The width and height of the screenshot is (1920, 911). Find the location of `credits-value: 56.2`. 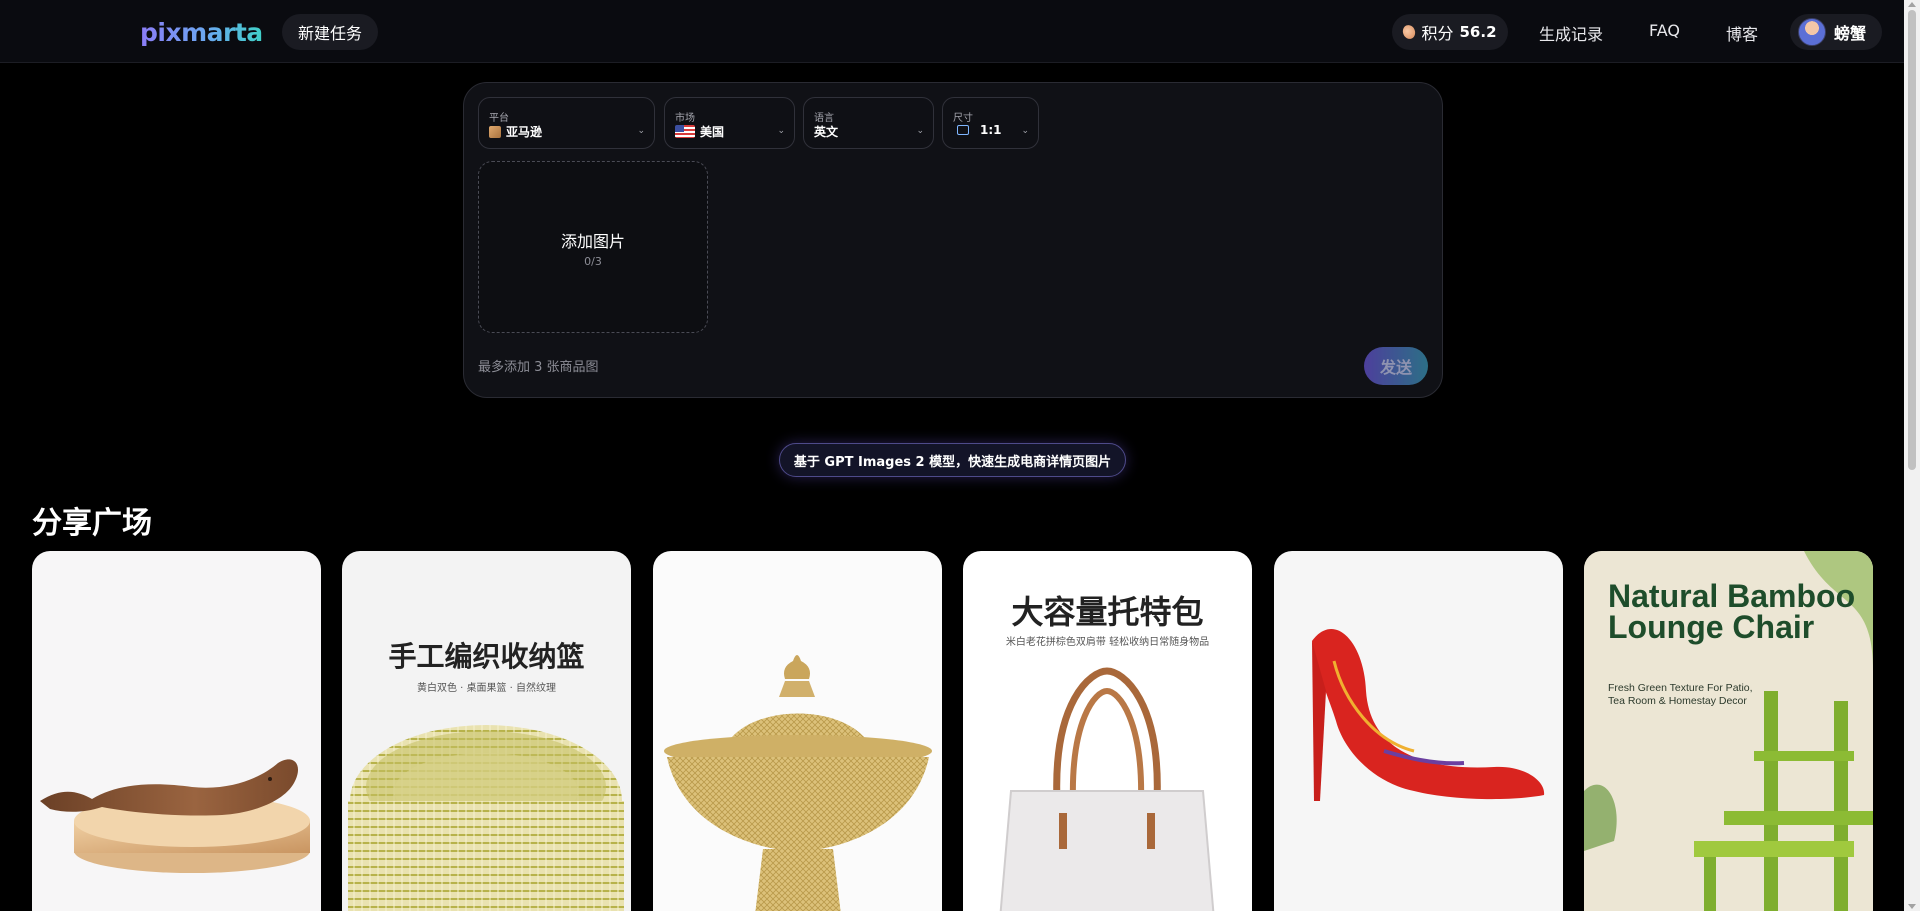

credits-value: 56.2 is located at coordinates (1478, 32).